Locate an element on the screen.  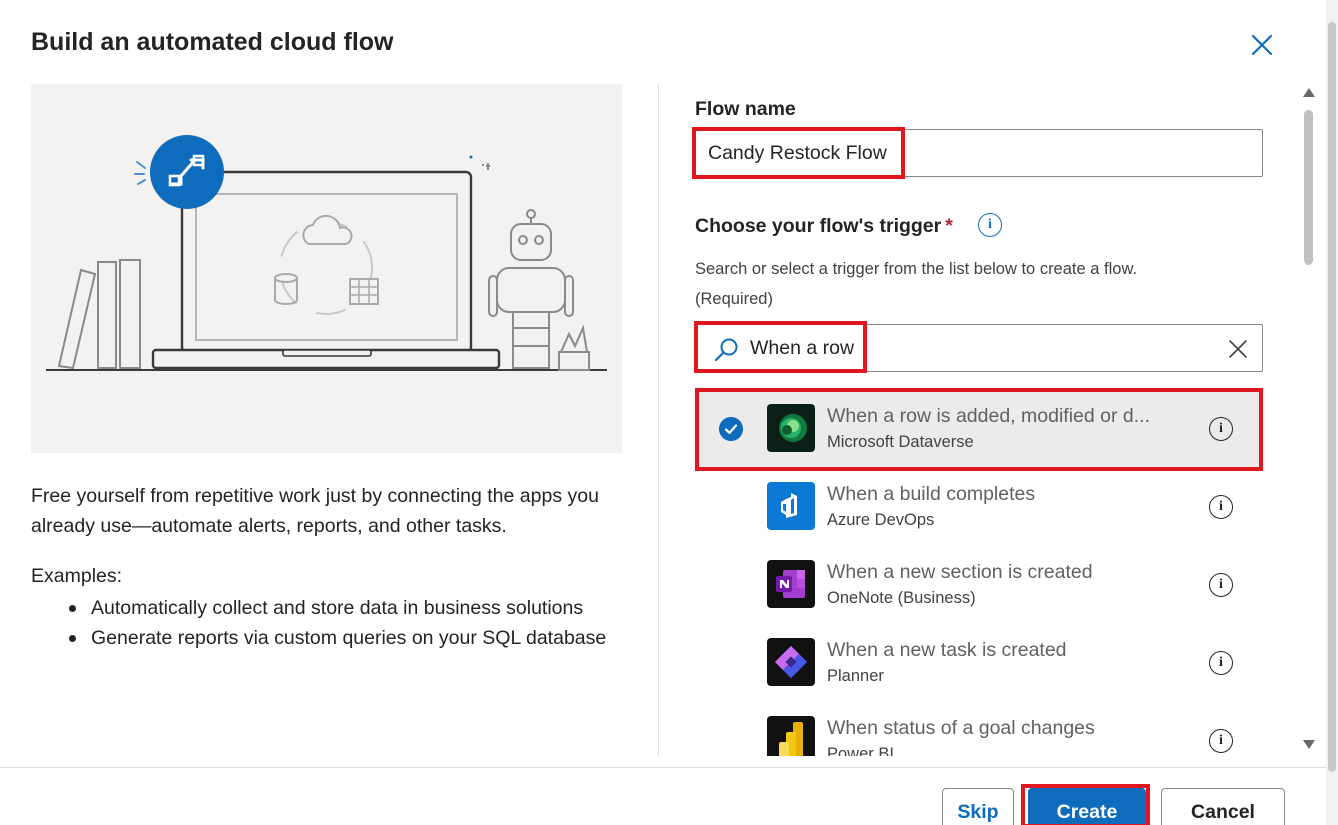
clear-search-icon is located at coordinates (1238, 349).